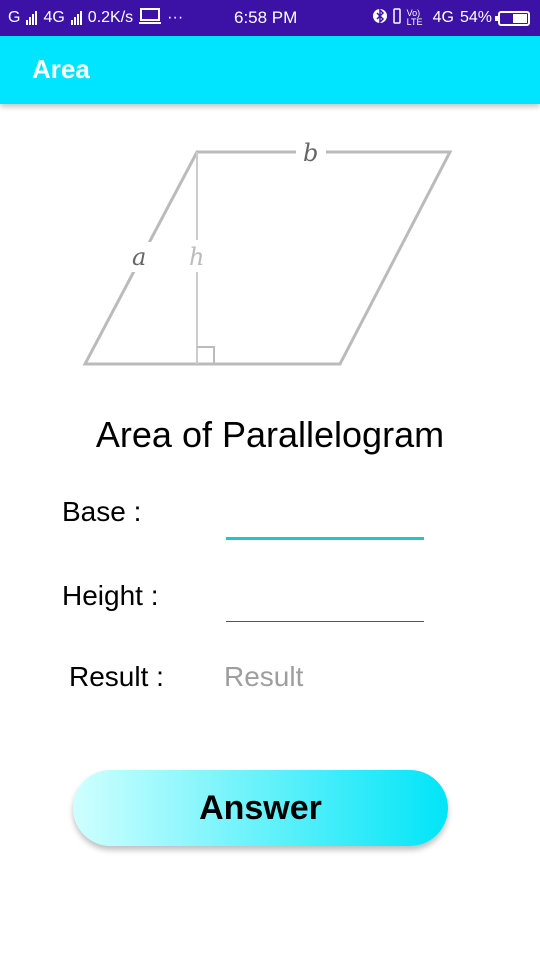  I want to click on battery-percent: 54%, so click(475, 17).